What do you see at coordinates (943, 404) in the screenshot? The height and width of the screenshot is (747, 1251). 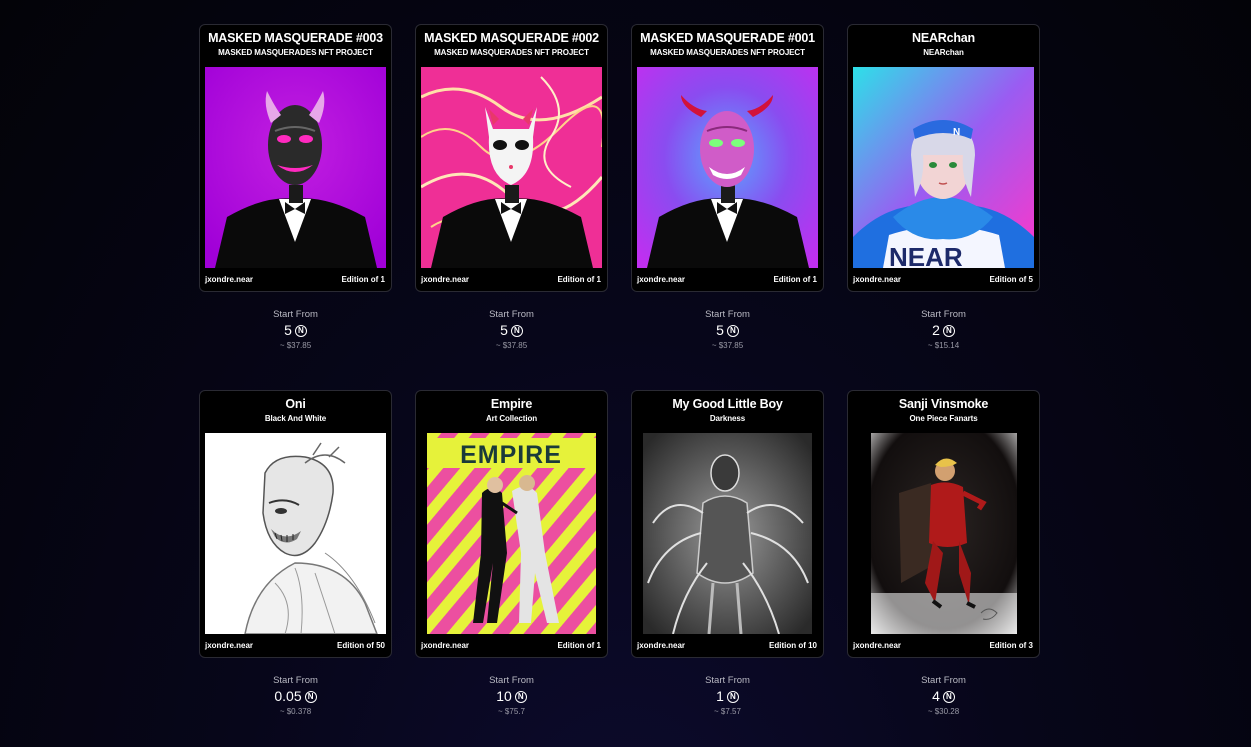 I see `card-title: Sanji Vinsmoke` at bounding box center [943, 404].